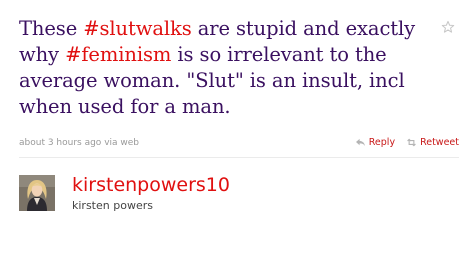  I want to click on reply-label: Reply, so click(382, 142).